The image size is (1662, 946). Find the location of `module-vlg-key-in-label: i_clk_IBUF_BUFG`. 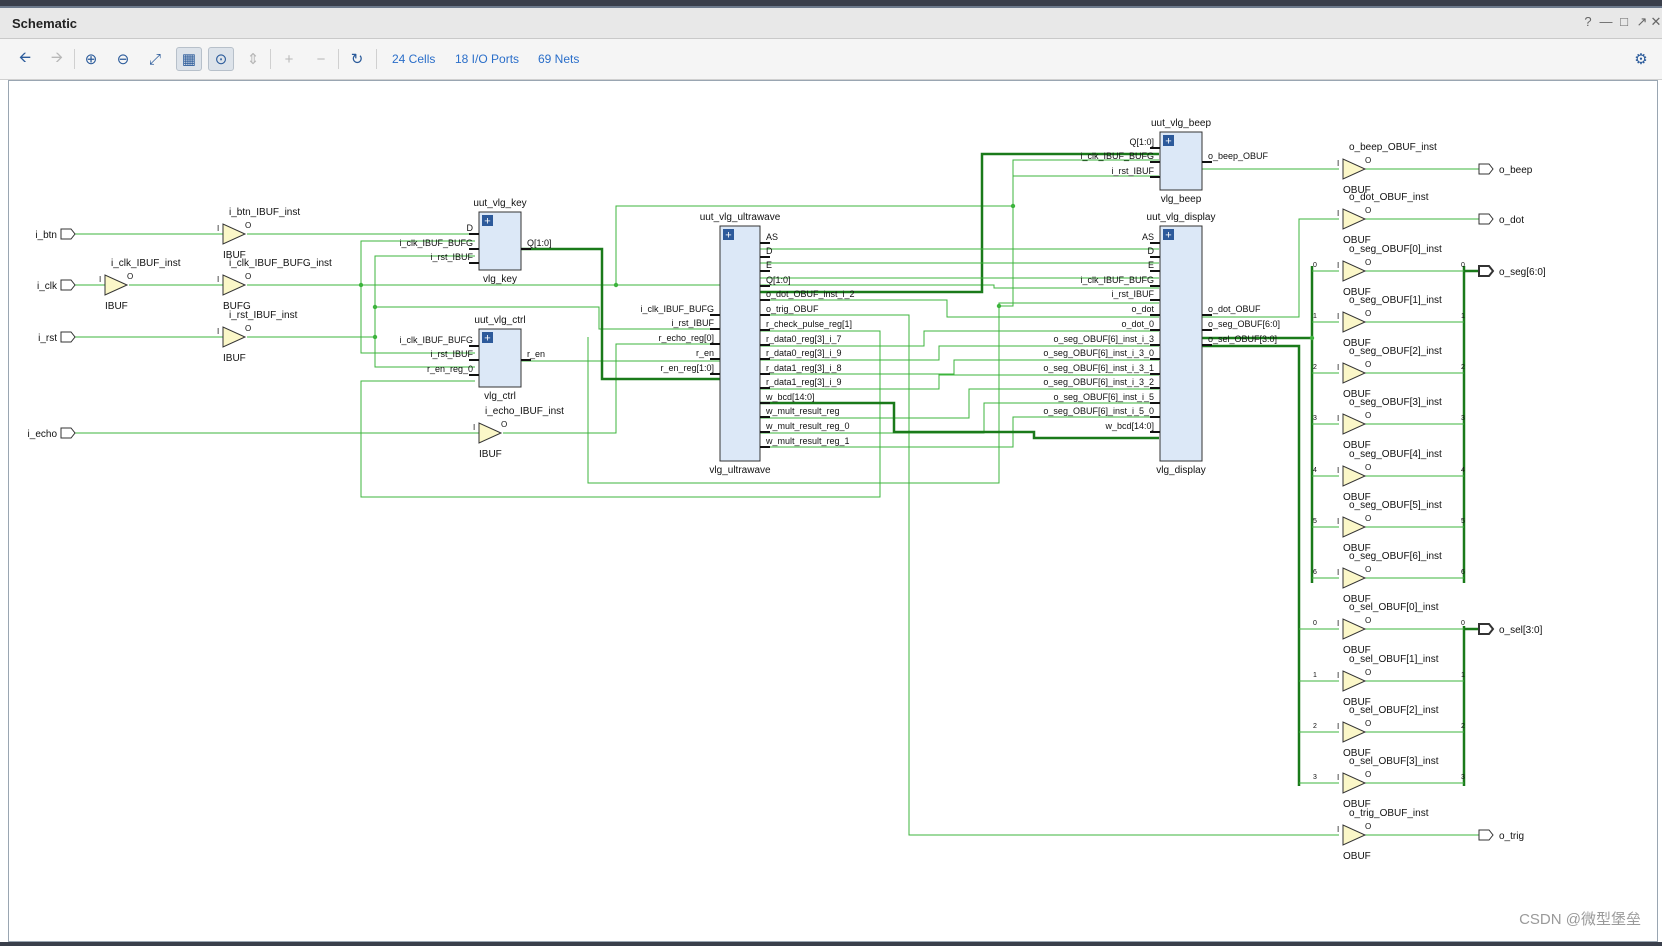

module-vlg-key-in-label: i_clk_IBUF_BUFG is located at coordinates (436, 243).